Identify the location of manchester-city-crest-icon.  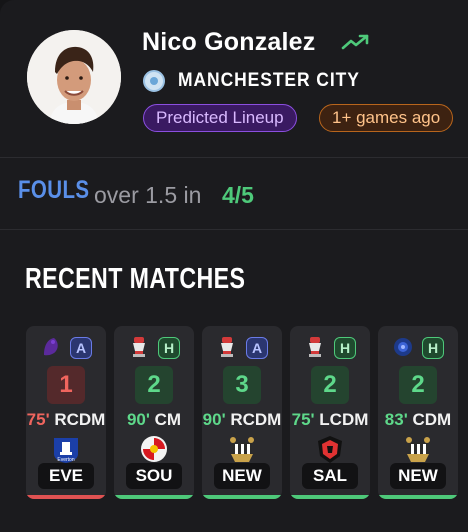
(154, 81).